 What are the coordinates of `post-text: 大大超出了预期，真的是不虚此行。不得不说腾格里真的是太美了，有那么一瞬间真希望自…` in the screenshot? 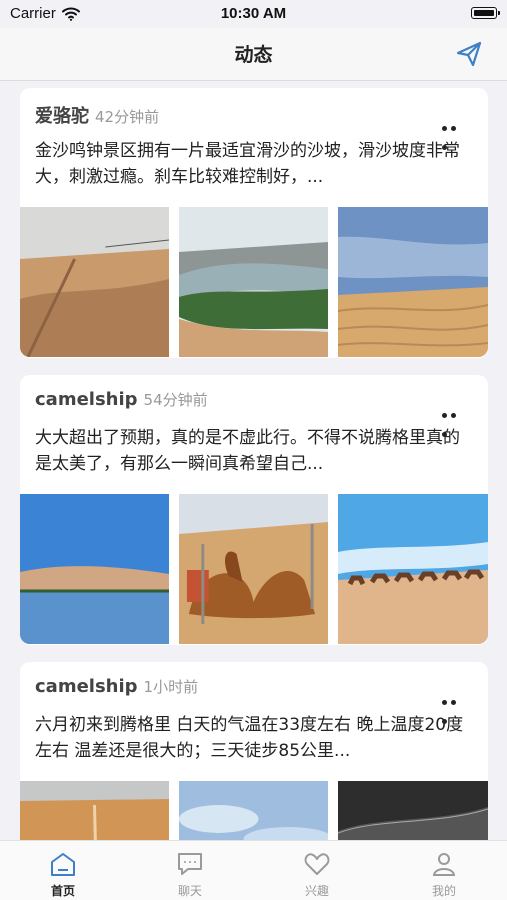 It's located at (250, 451).